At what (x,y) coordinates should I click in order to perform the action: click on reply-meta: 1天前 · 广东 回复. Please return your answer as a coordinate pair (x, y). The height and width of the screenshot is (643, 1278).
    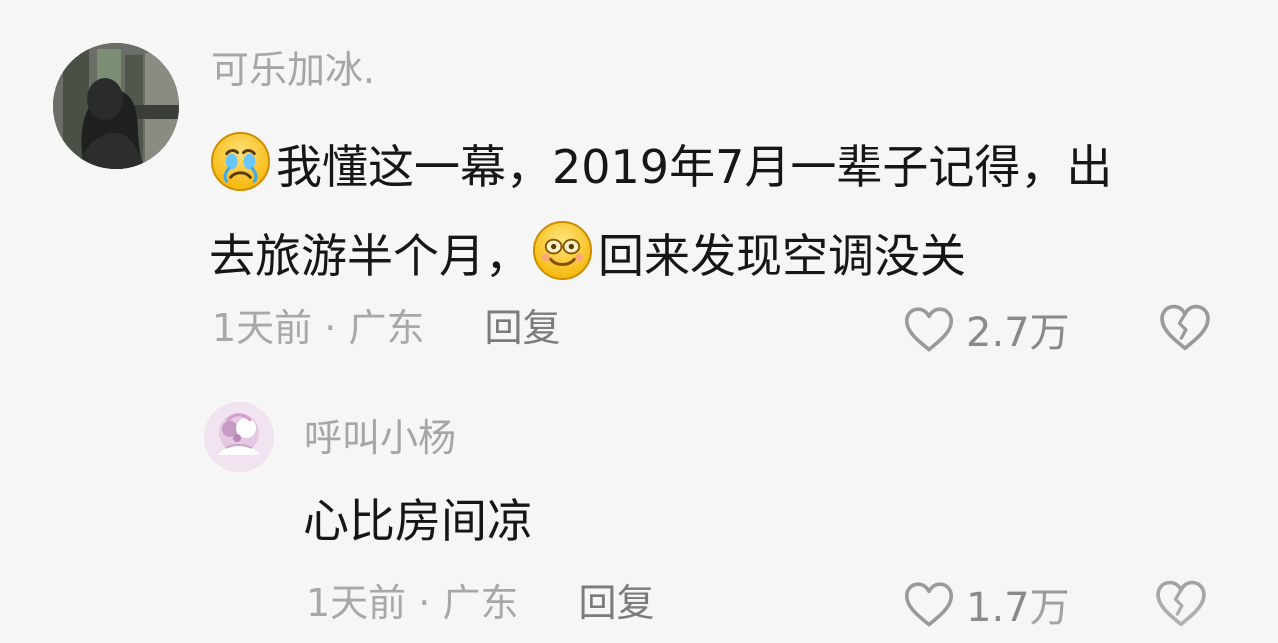
    Looking at the image, I should click on (480, 603).